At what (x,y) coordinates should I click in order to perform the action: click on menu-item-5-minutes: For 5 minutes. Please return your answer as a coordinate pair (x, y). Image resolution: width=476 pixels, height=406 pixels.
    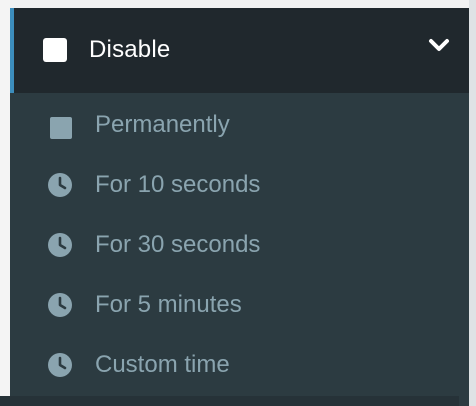
    Looking at the image, I should click on (239, 305).